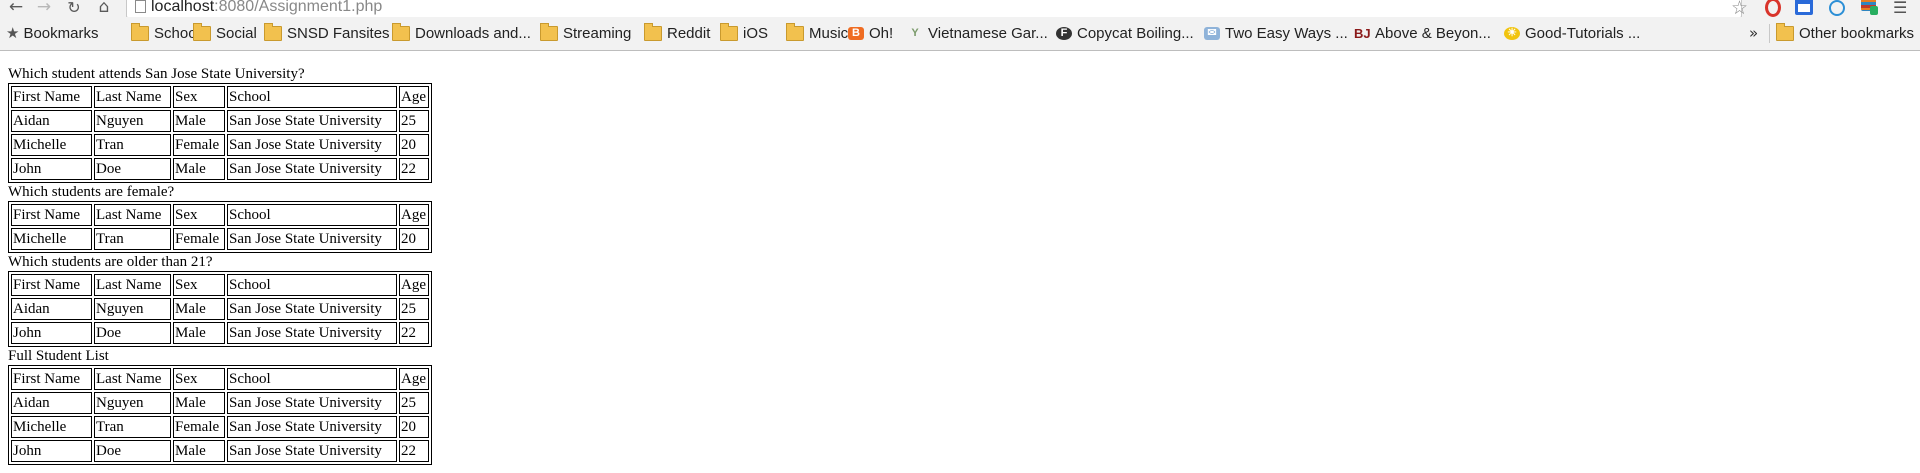  Describe the element at coordinates (51, 239) in the screenshot. I see `cell-first-name: Michelle` at that location.